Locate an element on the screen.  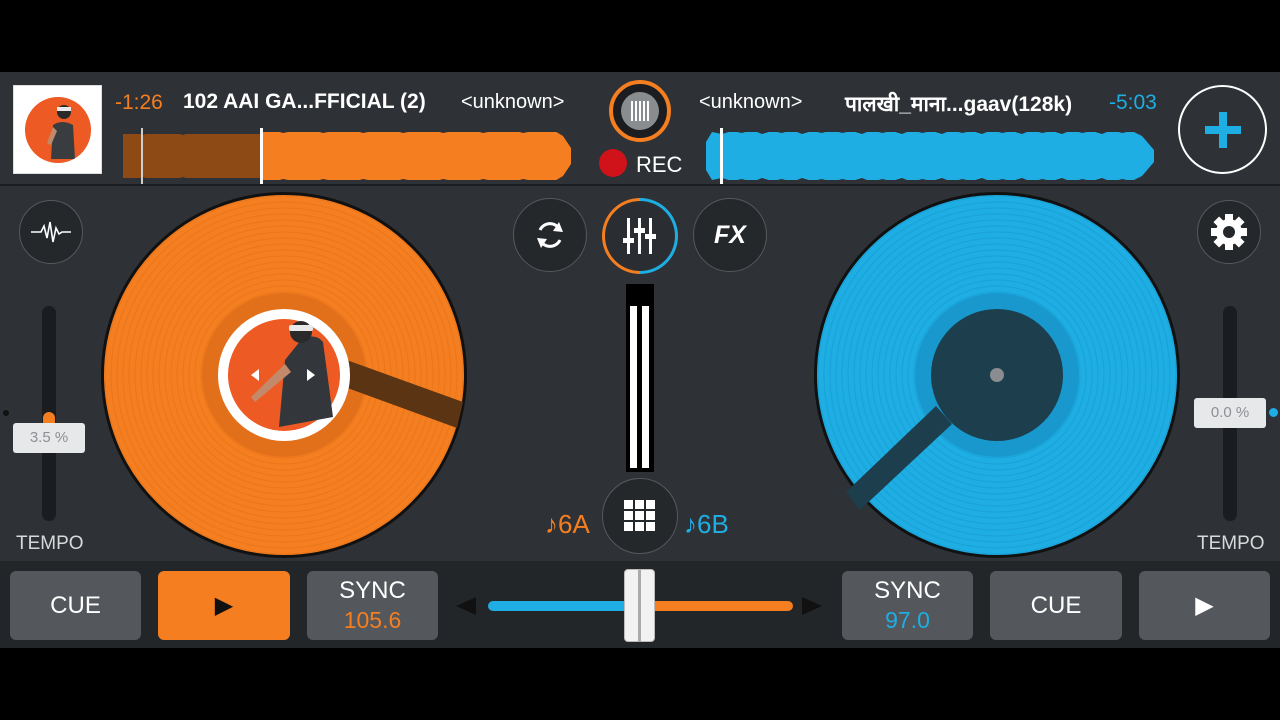
deck-b-title: पालखी_माना...gaav(128k) is located at coordinates (958, 104).